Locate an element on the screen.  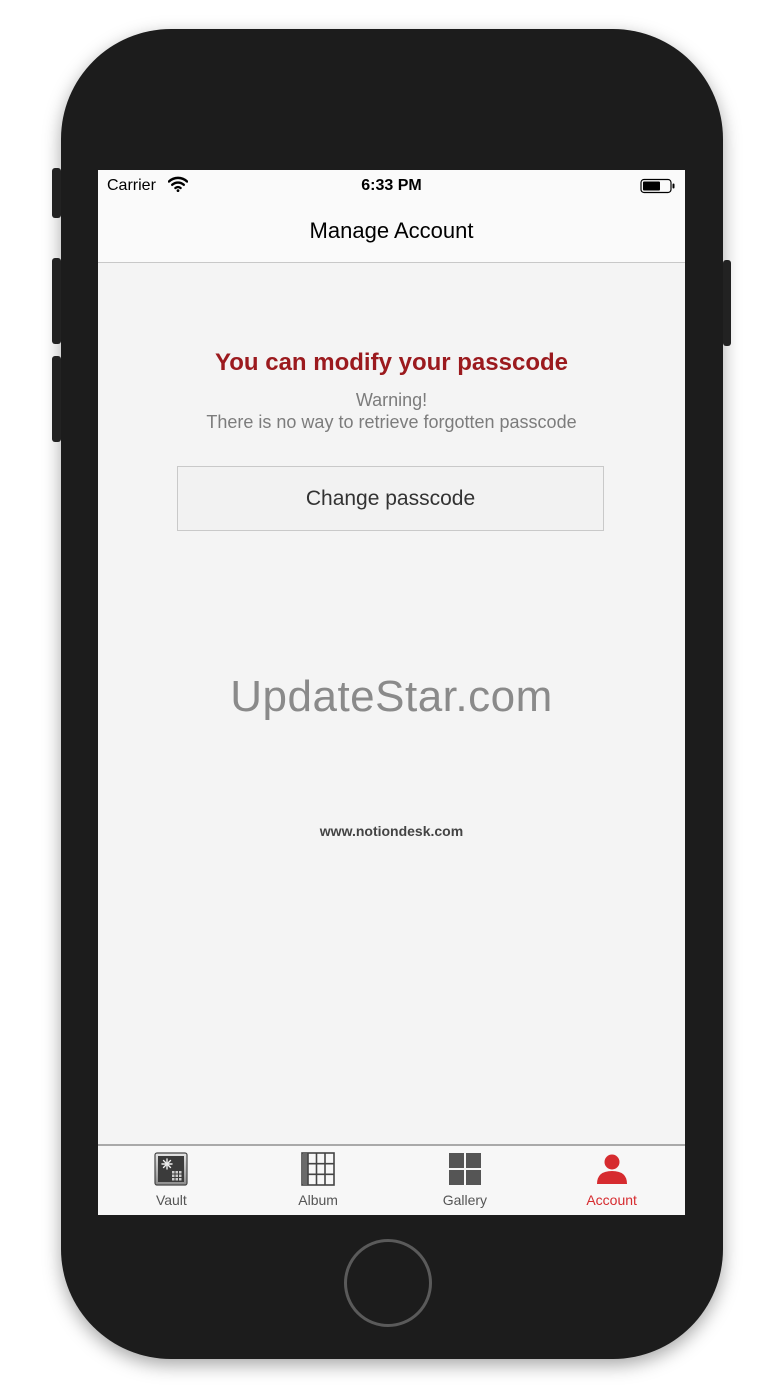
watermark: UpdateStar.com is located at coordinates (391, 696).